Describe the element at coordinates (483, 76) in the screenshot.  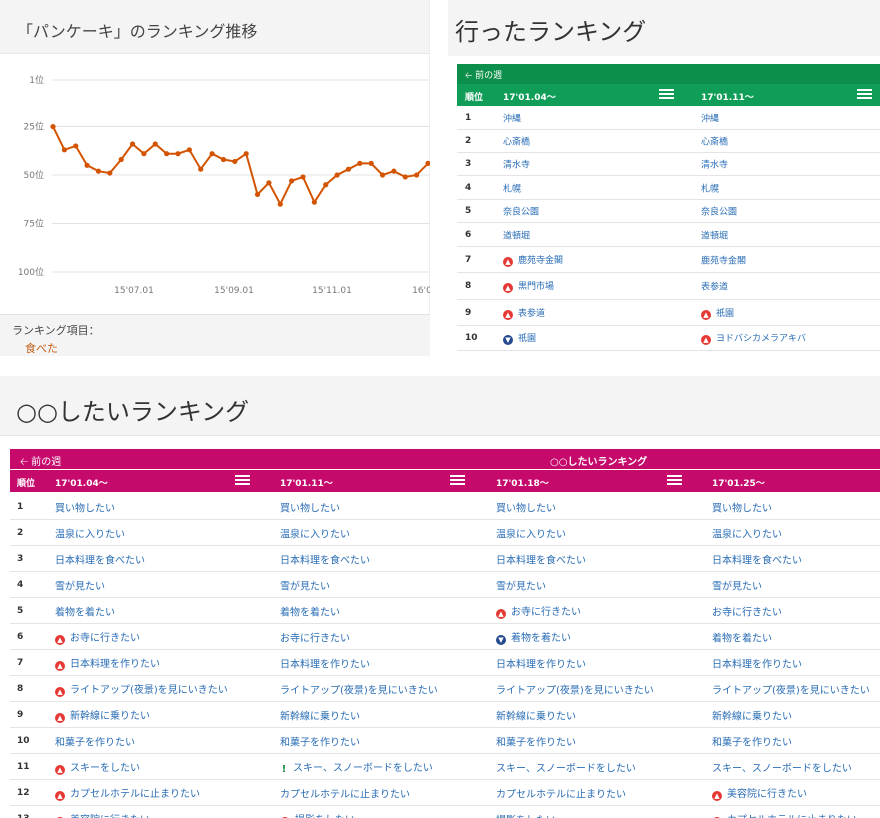
I see `went-prev-week-button: 🡠 前の週` at that location.